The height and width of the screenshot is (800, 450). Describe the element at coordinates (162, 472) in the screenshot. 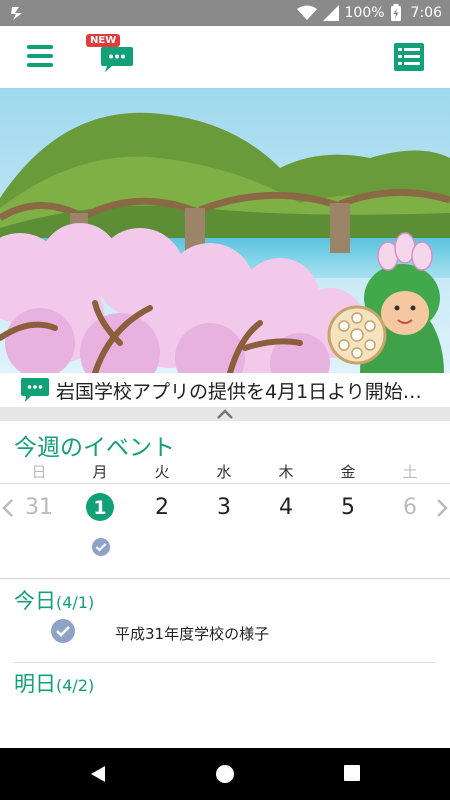

I see `weekday-label: 火` at that location.